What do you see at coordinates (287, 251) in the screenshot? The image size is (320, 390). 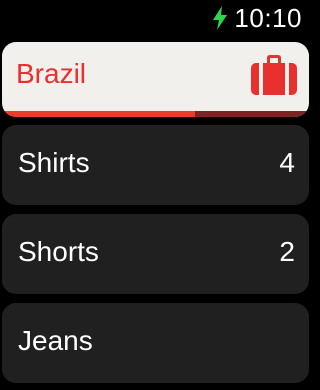 I see `list-item-count: 2` at bounding box center [287, 251].